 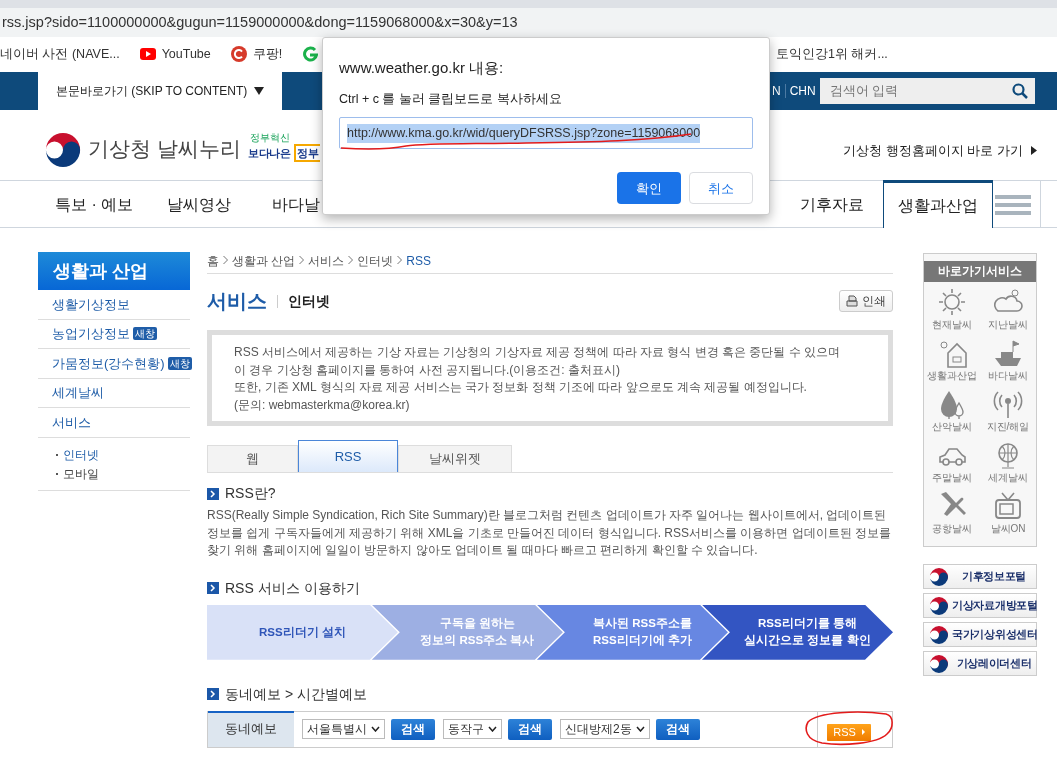 I want to click on sun-icon, so click(x=952, y=302).